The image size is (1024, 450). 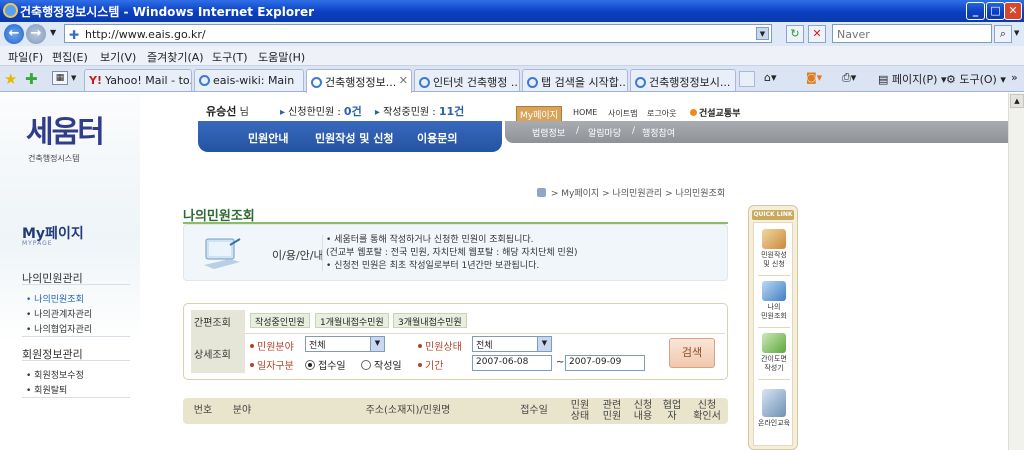 I want to click on date-type-label: 일자구분, so click(x=272, y=364).